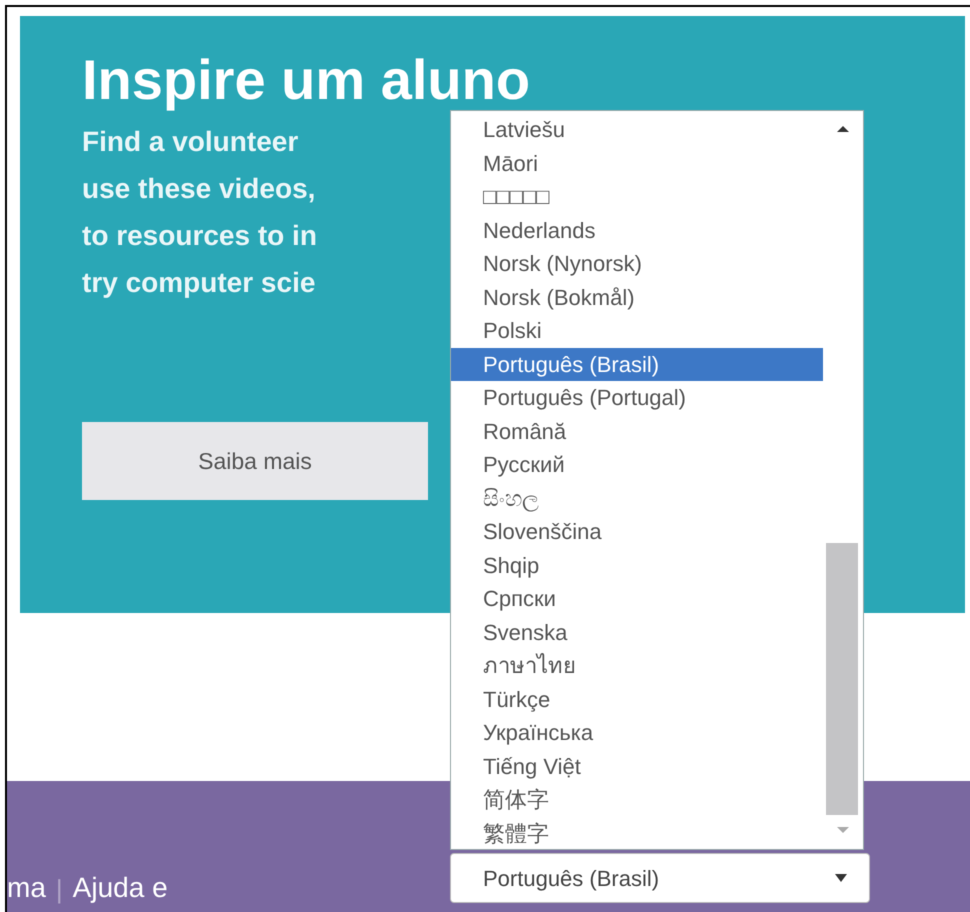  Describe the element at coordinates (637, 397) in the screenshot. I see `language-option: Português (Portugal)` at that location.